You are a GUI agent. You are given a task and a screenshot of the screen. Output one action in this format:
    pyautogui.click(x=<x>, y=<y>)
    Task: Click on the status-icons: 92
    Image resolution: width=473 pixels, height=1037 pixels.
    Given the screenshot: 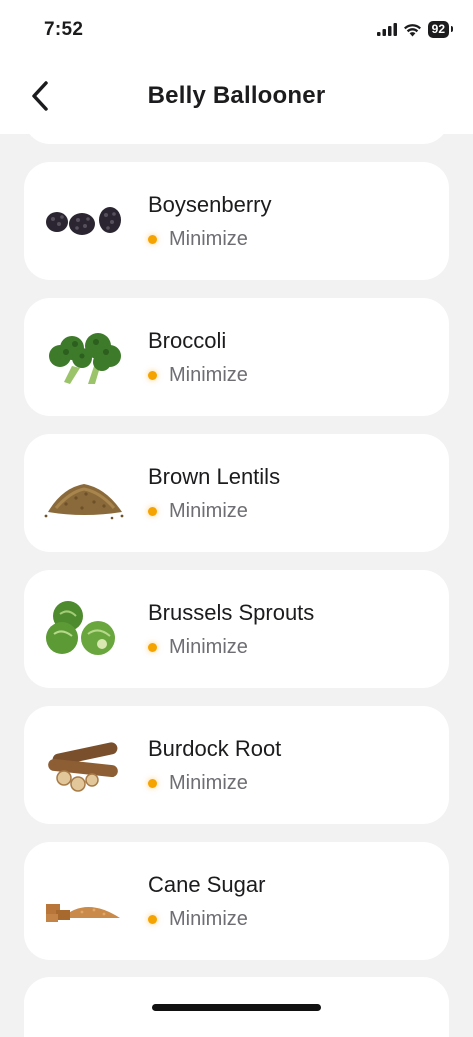 What is the action you would take?
    pyautogui.click(x=415, y=29)
    